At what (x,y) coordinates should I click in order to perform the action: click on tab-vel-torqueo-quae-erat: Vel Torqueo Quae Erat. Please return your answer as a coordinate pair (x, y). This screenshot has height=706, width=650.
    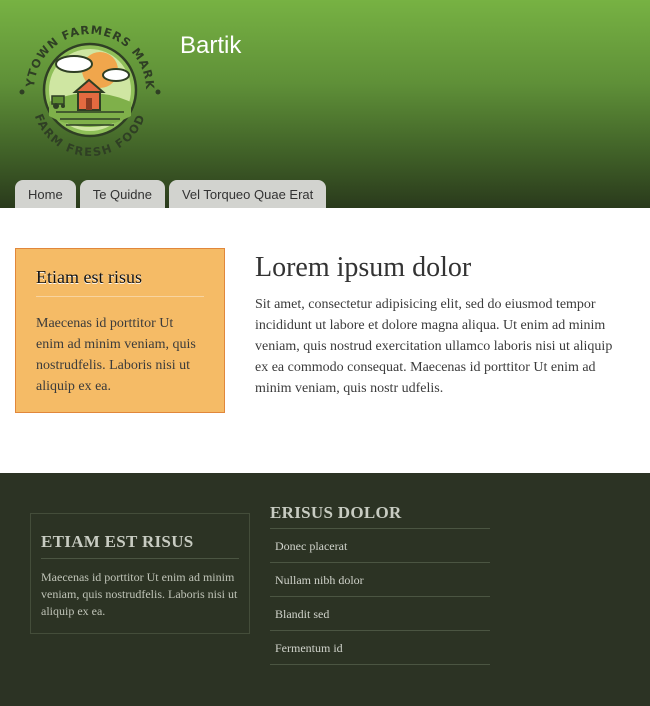
    Looking at the image, I should click on (247, 194).